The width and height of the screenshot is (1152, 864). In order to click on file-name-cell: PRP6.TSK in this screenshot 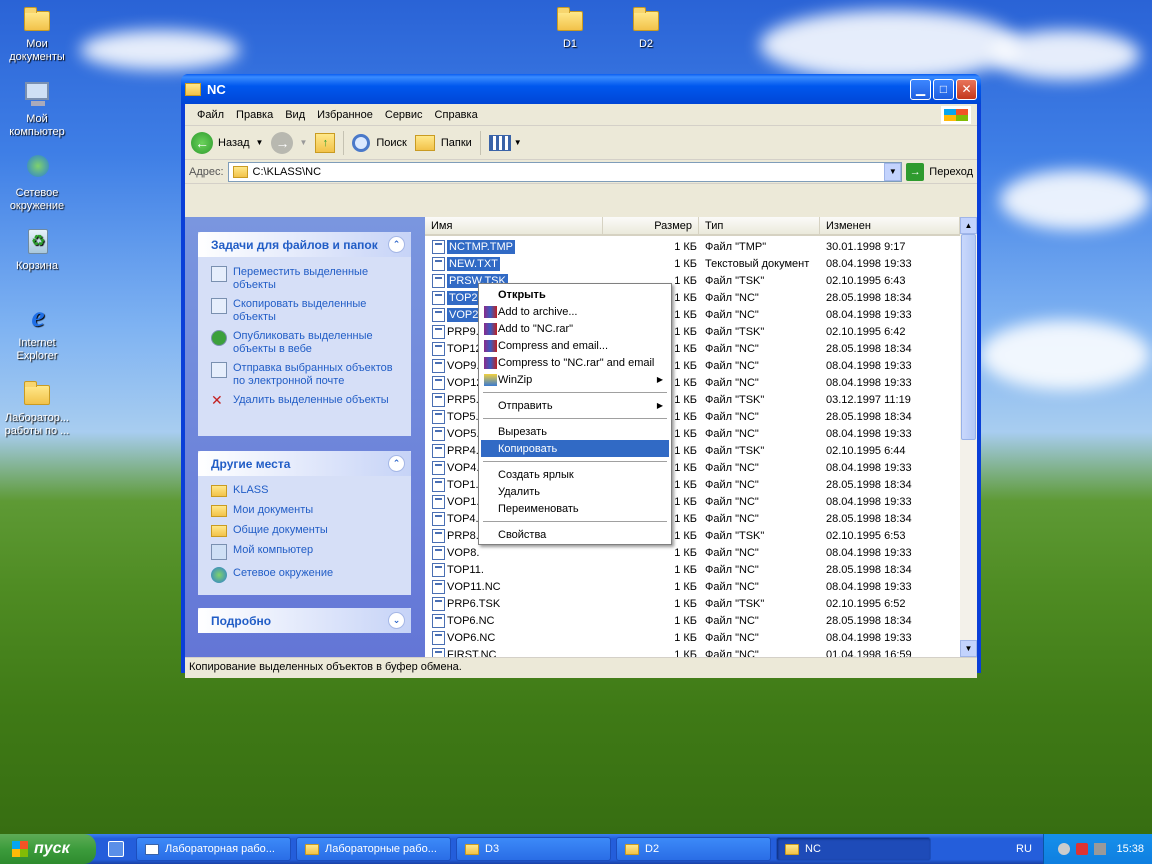, I will do `click(514, 603)`.